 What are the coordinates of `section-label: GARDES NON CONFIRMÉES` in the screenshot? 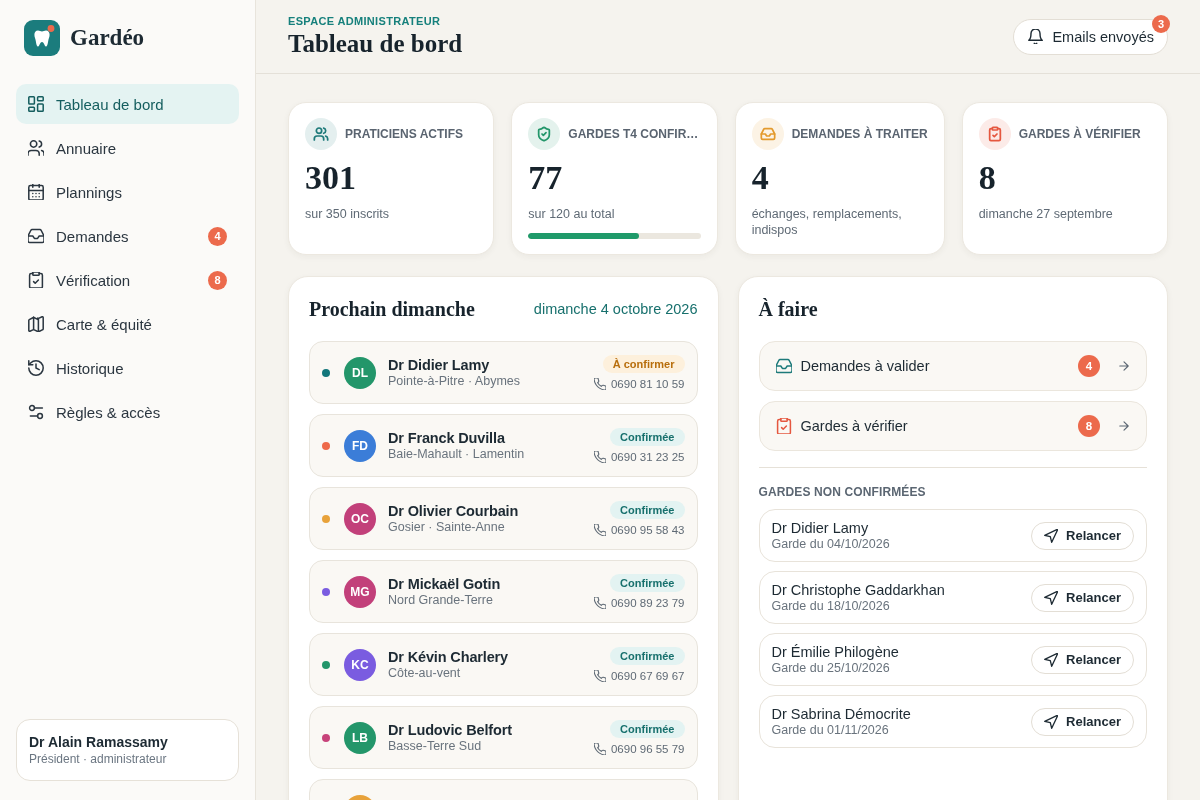 It's located at (842, 492).